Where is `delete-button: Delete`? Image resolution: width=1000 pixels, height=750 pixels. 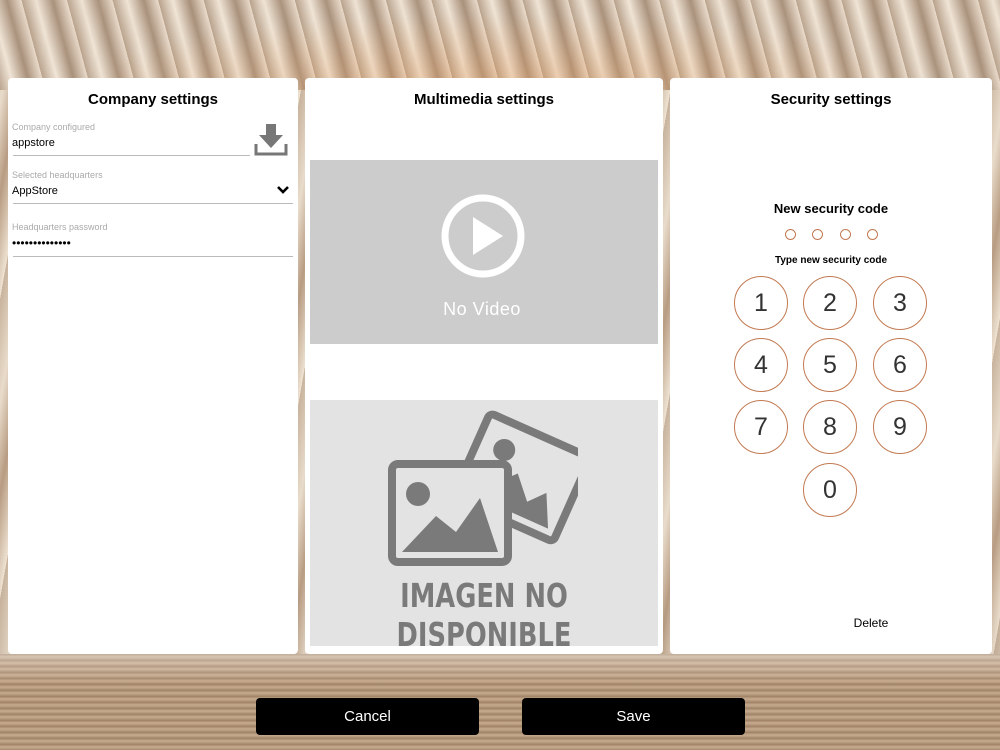
delete-button: Delete is located at coordinates (871, 623).